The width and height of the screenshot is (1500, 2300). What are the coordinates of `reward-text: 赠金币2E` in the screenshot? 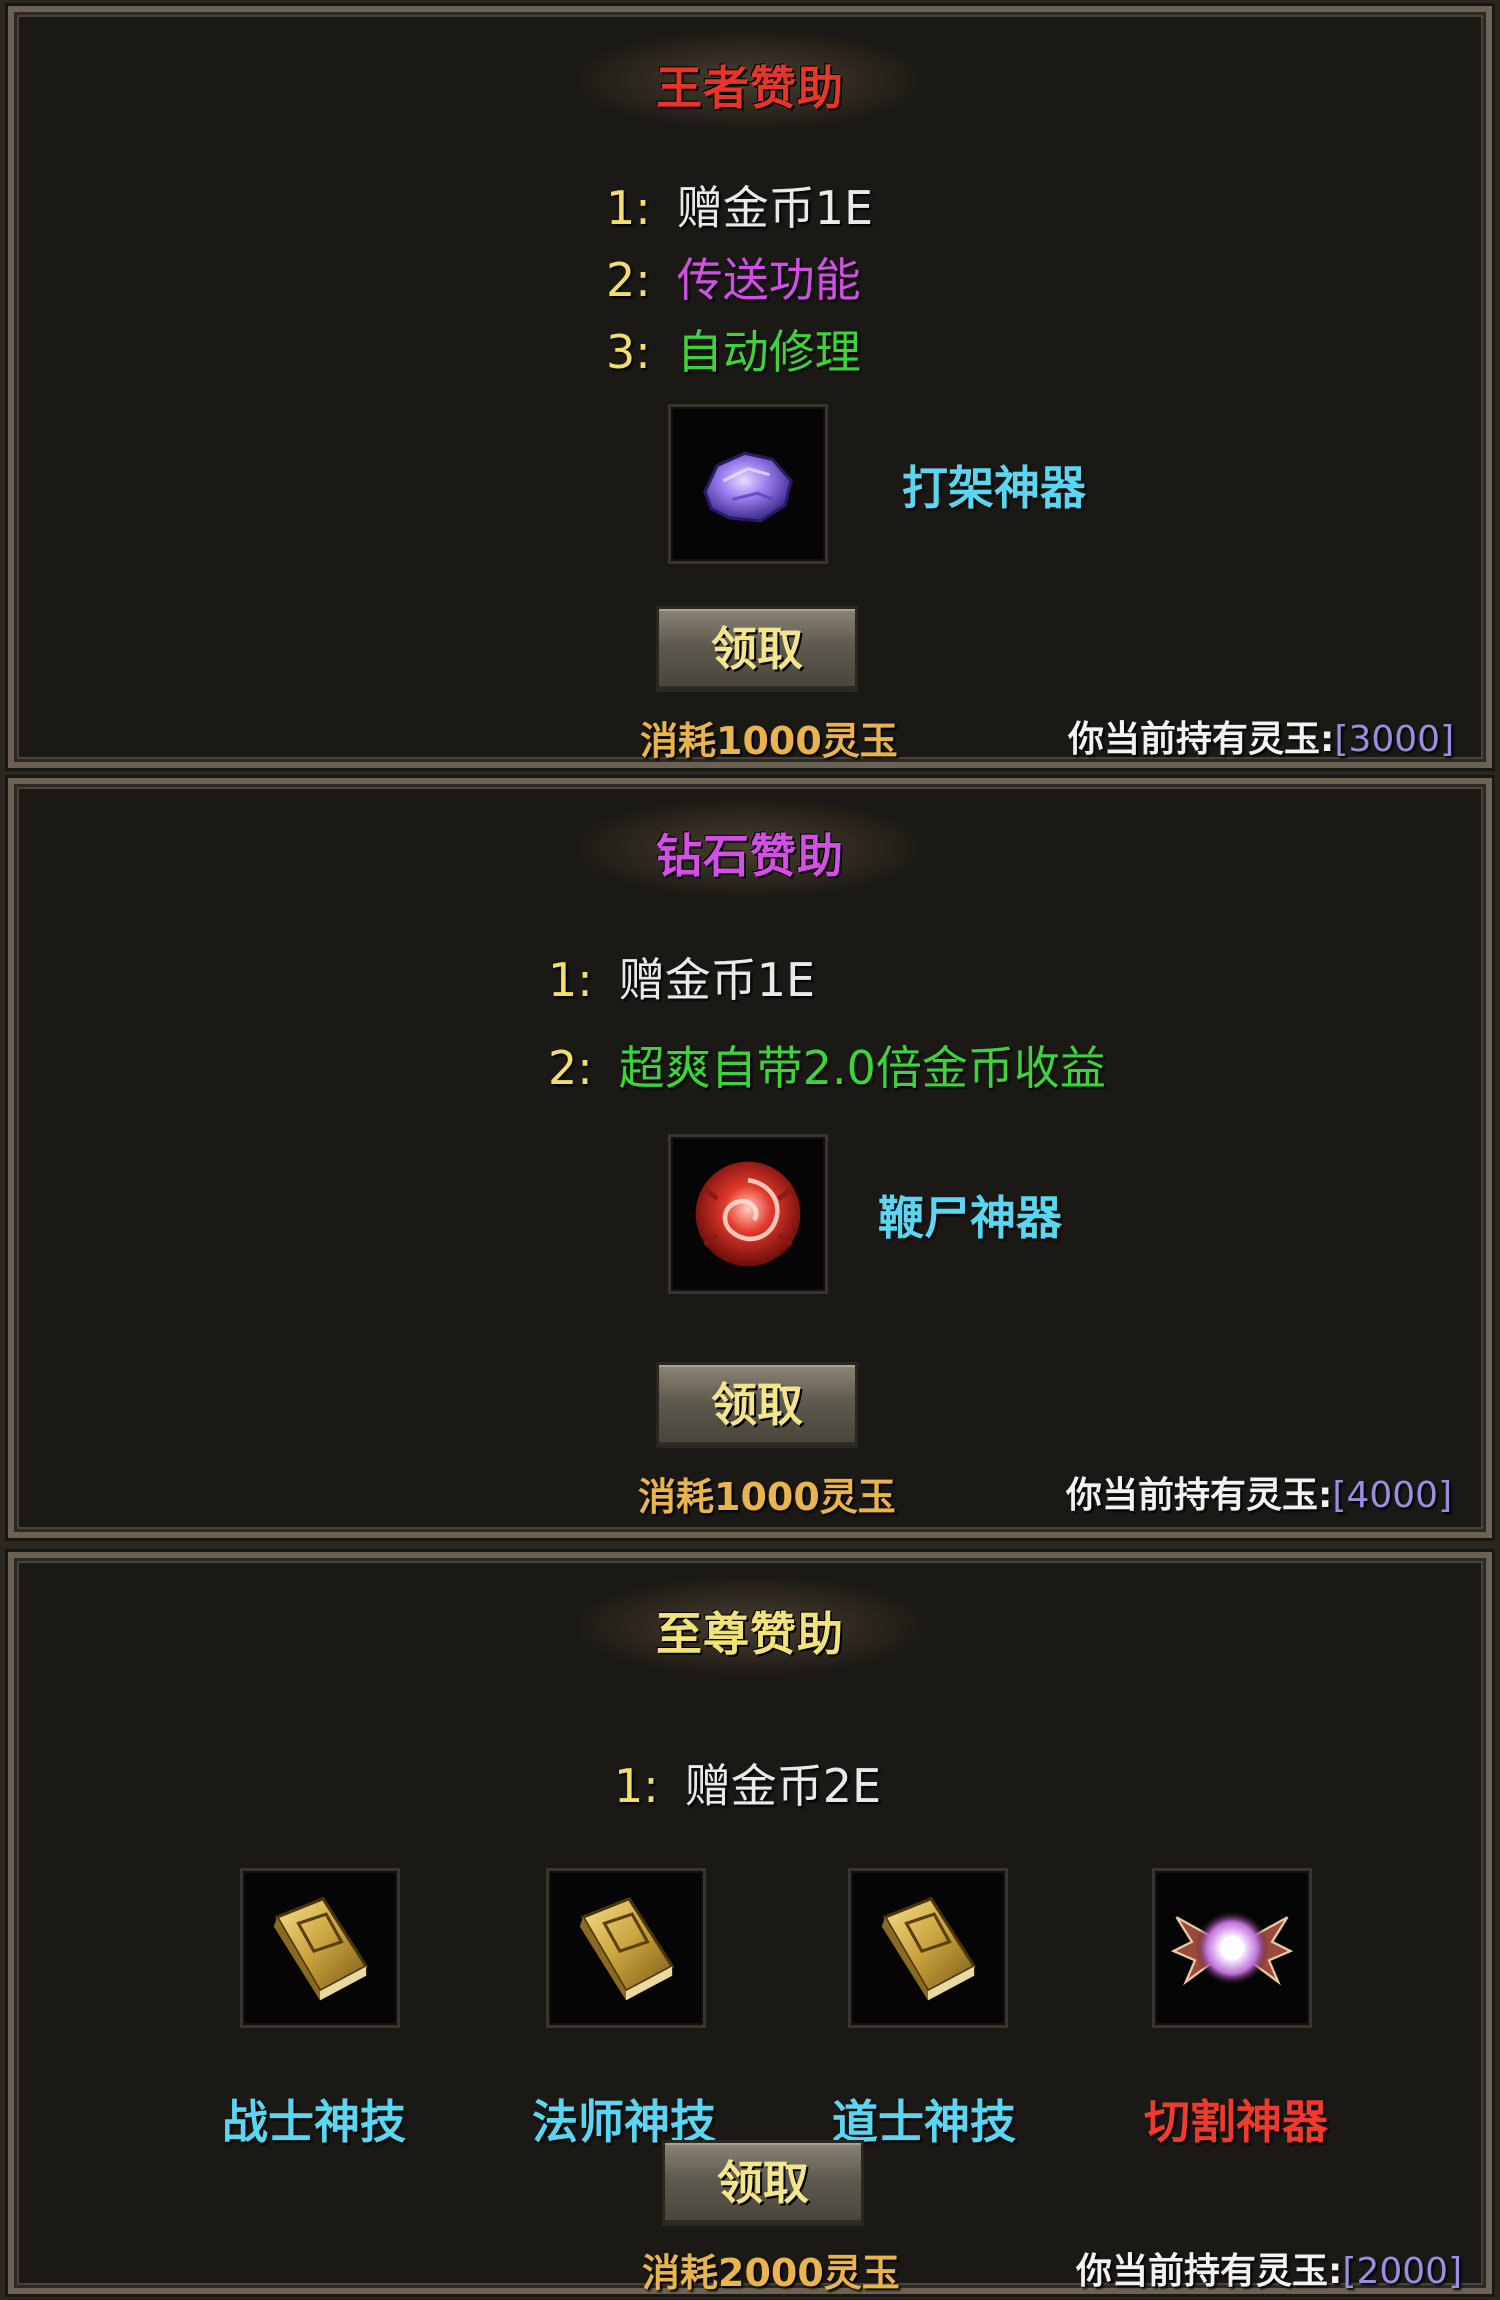 It's located at (783, 1786).